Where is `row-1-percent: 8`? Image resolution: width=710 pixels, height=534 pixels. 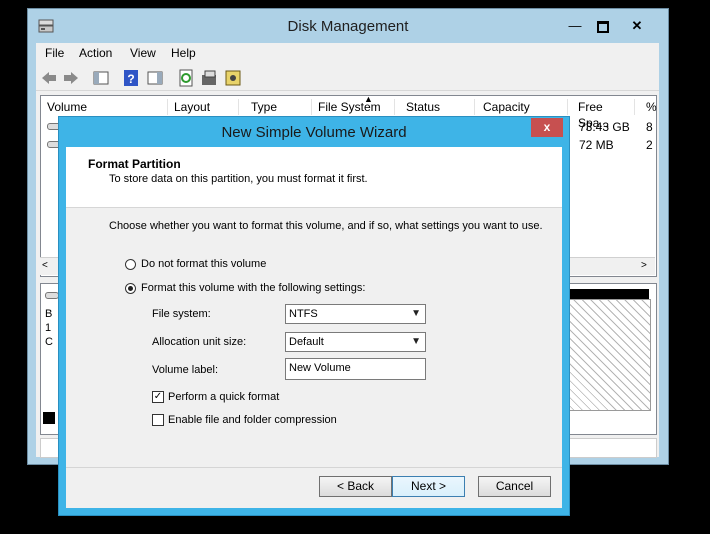
row-1-percent: 8 is located at coordinates (649, 127).